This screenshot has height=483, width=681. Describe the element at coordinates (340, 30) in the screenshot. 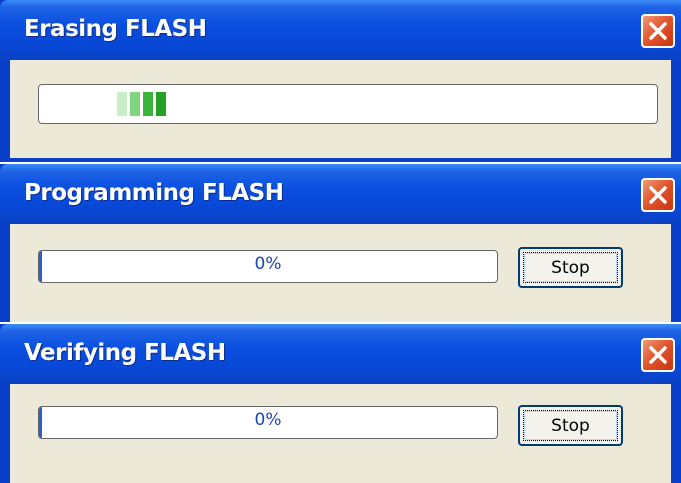

I see `erasing-titlebar: Erasing FLASH` at that location.